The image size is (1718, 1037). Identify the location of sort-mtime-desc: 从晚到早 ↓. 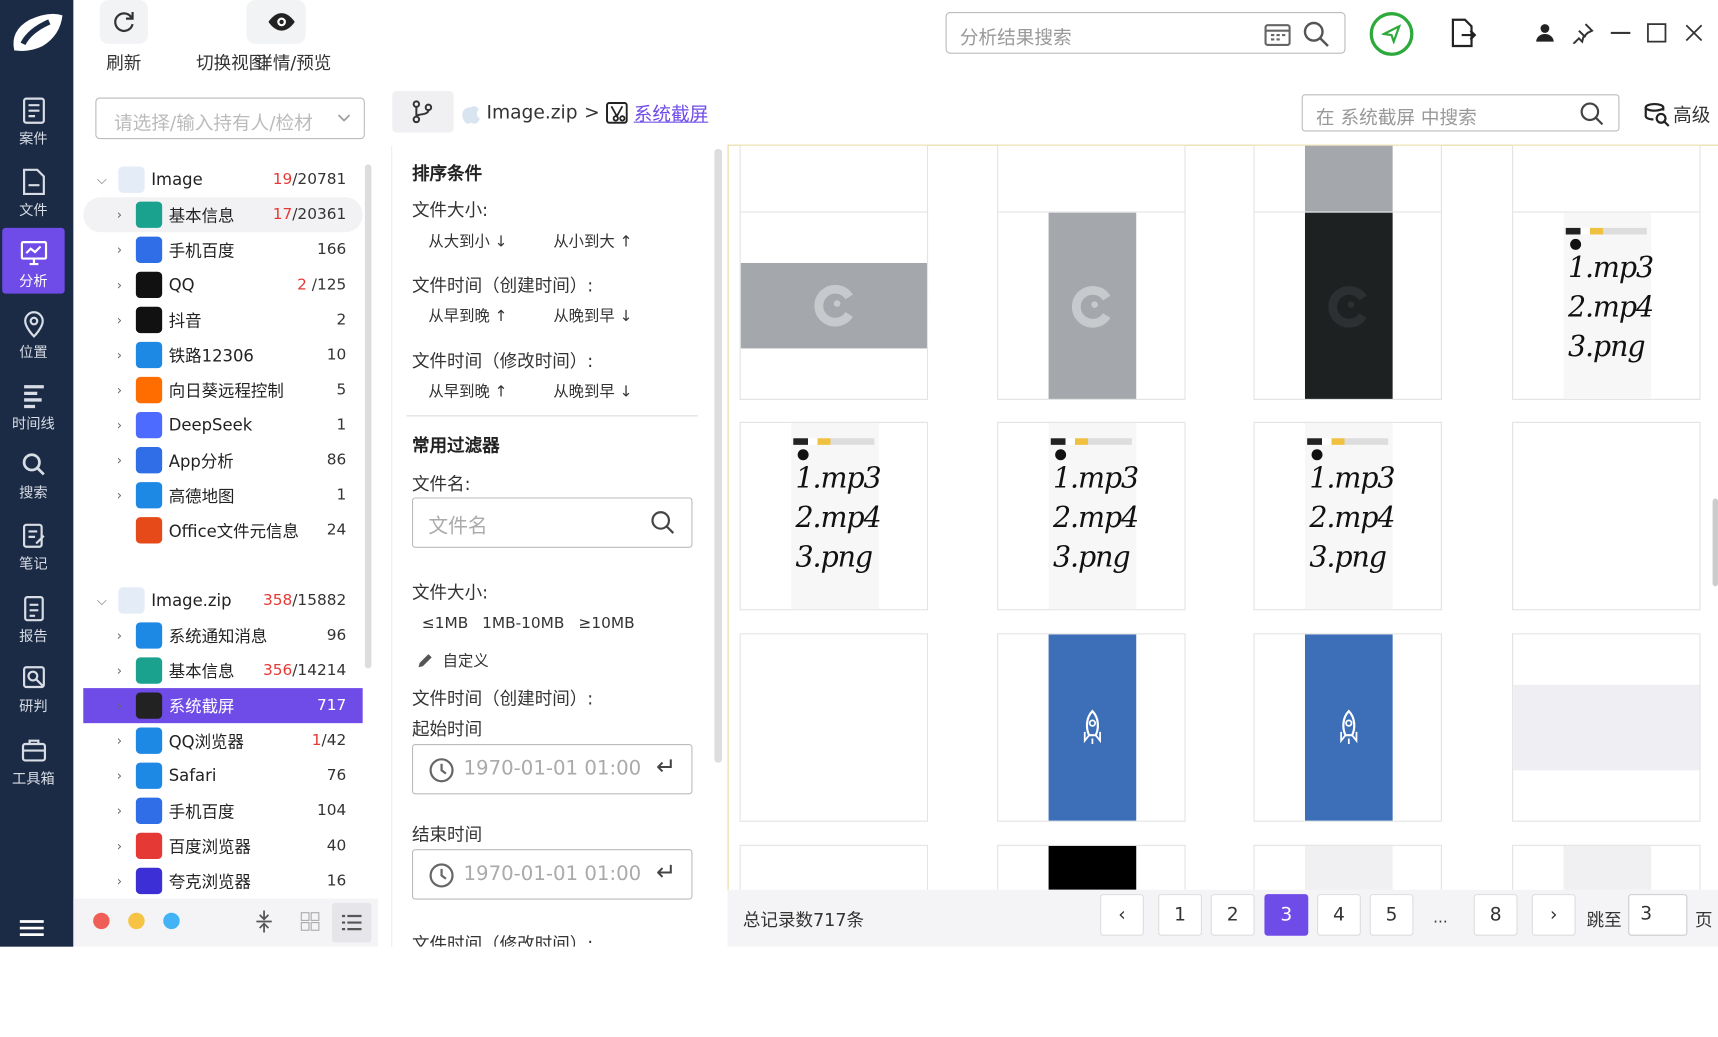
(592, 391).